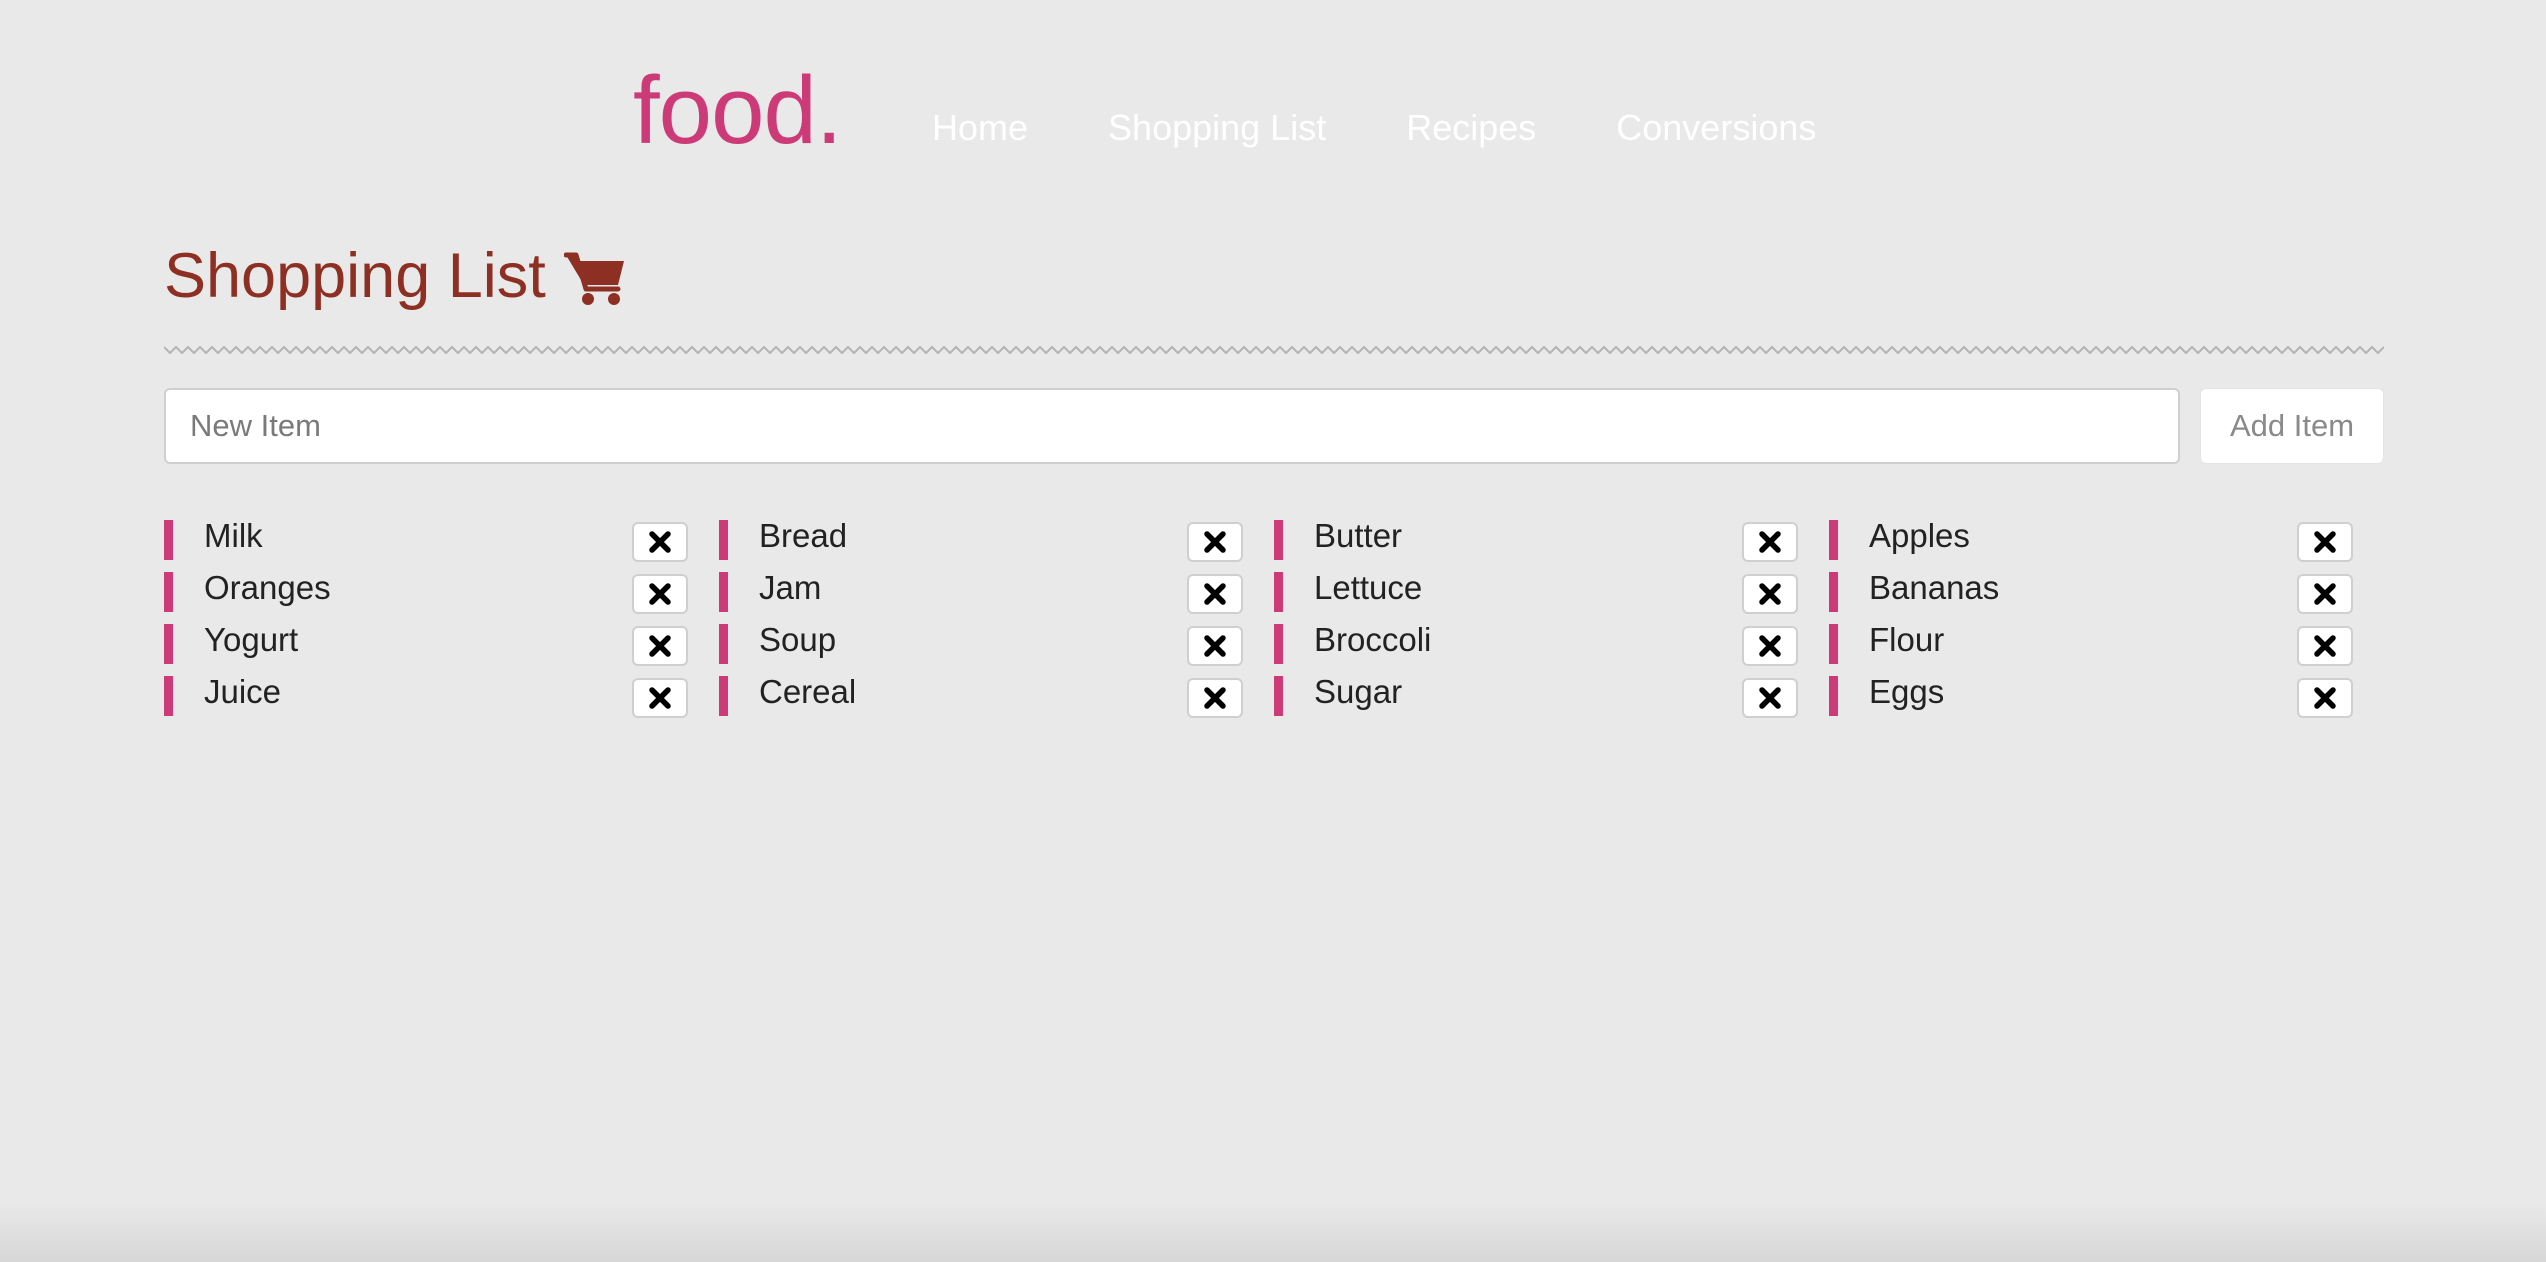 The image size is (2546, 1262). I want to click on list-item: Apples, so click(2091, 539).